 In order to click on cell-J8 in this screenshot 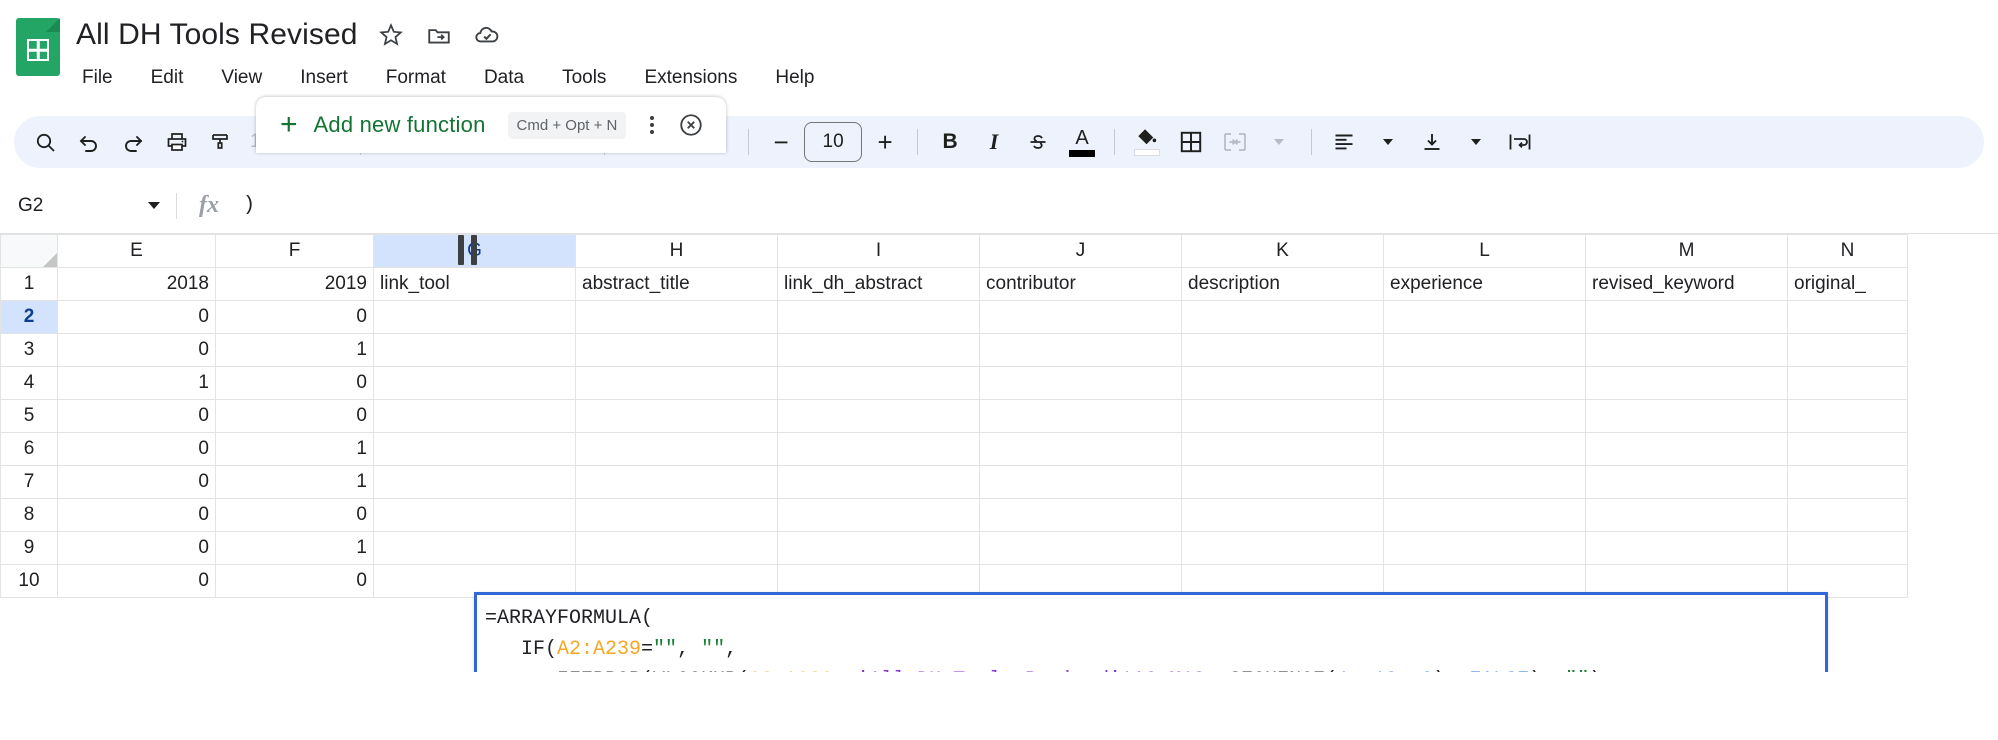, I will do `click(1080, 515)`.